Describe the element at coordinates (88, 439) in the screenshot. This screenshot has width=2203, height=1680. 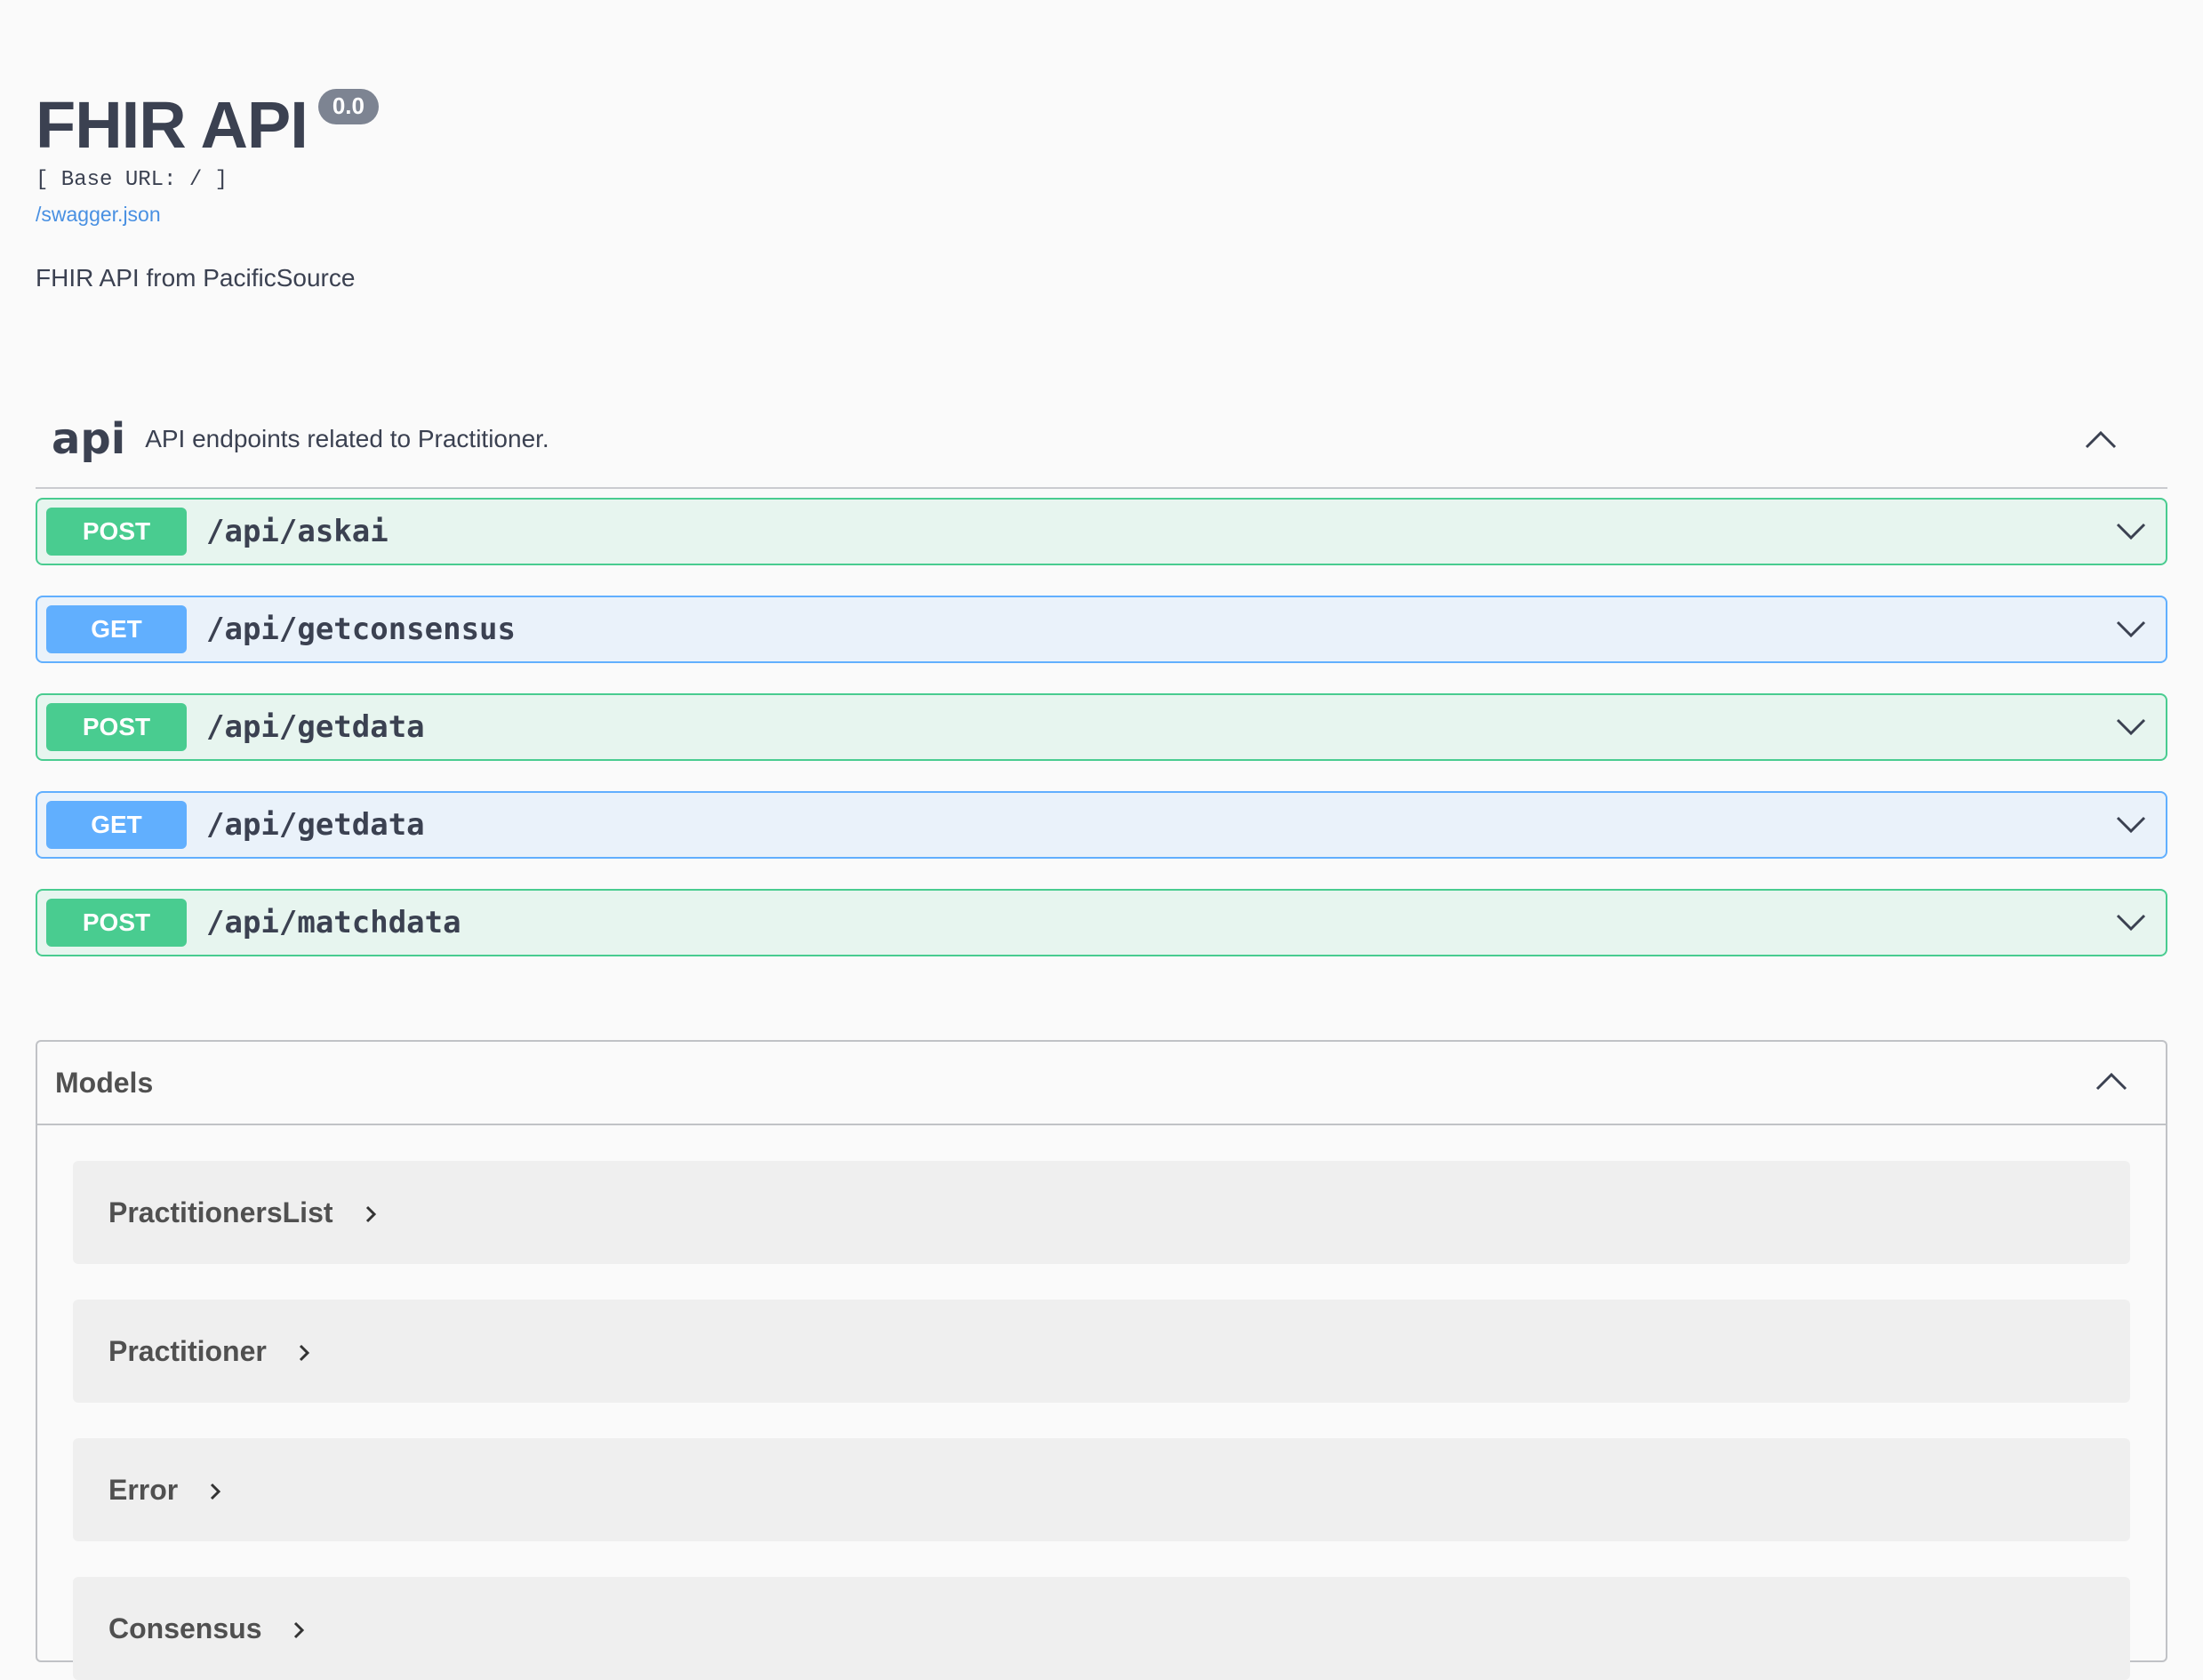
I see `tag-name: api` at that location.